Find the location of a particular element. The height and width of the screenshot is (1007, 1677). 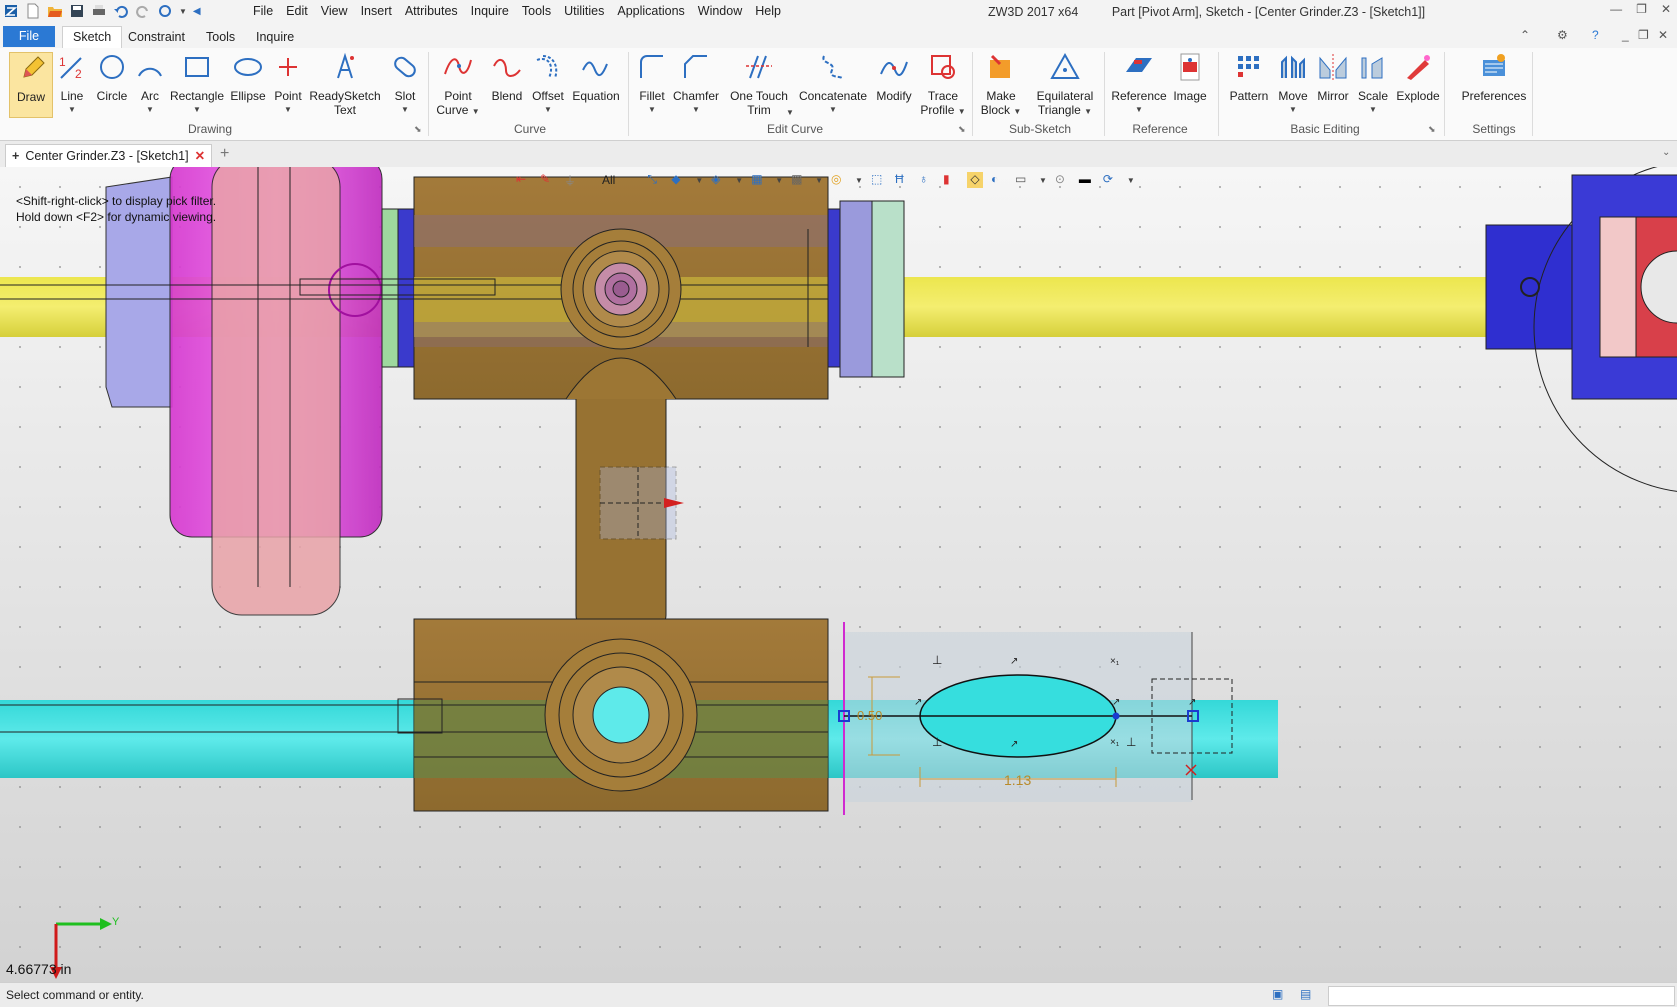

tab-file: File is located at coordinates (29, 36).